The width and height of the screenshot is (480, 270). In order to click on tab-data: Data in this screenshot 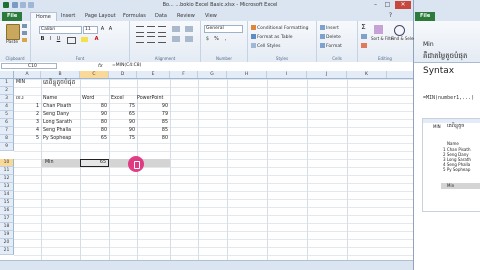, I will do `click(161, 16)`.